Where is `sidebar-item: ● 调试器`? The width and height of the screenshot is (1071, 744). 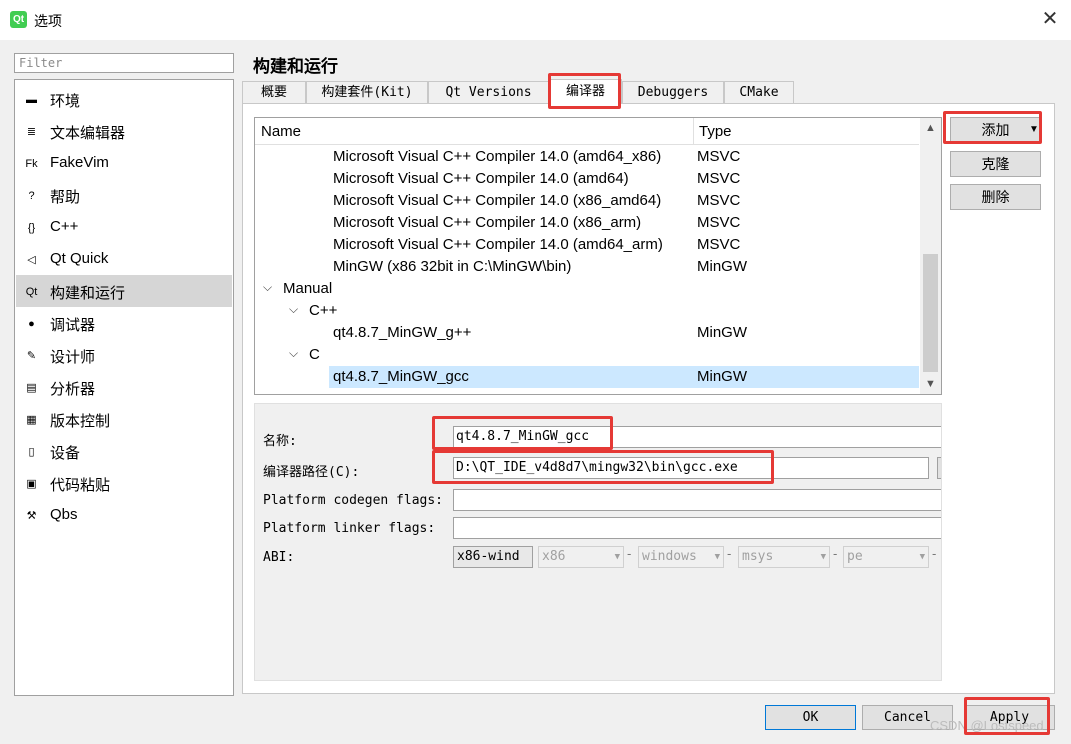 sidebar-item: ● 调试器 is located at coordinates (124, 323).